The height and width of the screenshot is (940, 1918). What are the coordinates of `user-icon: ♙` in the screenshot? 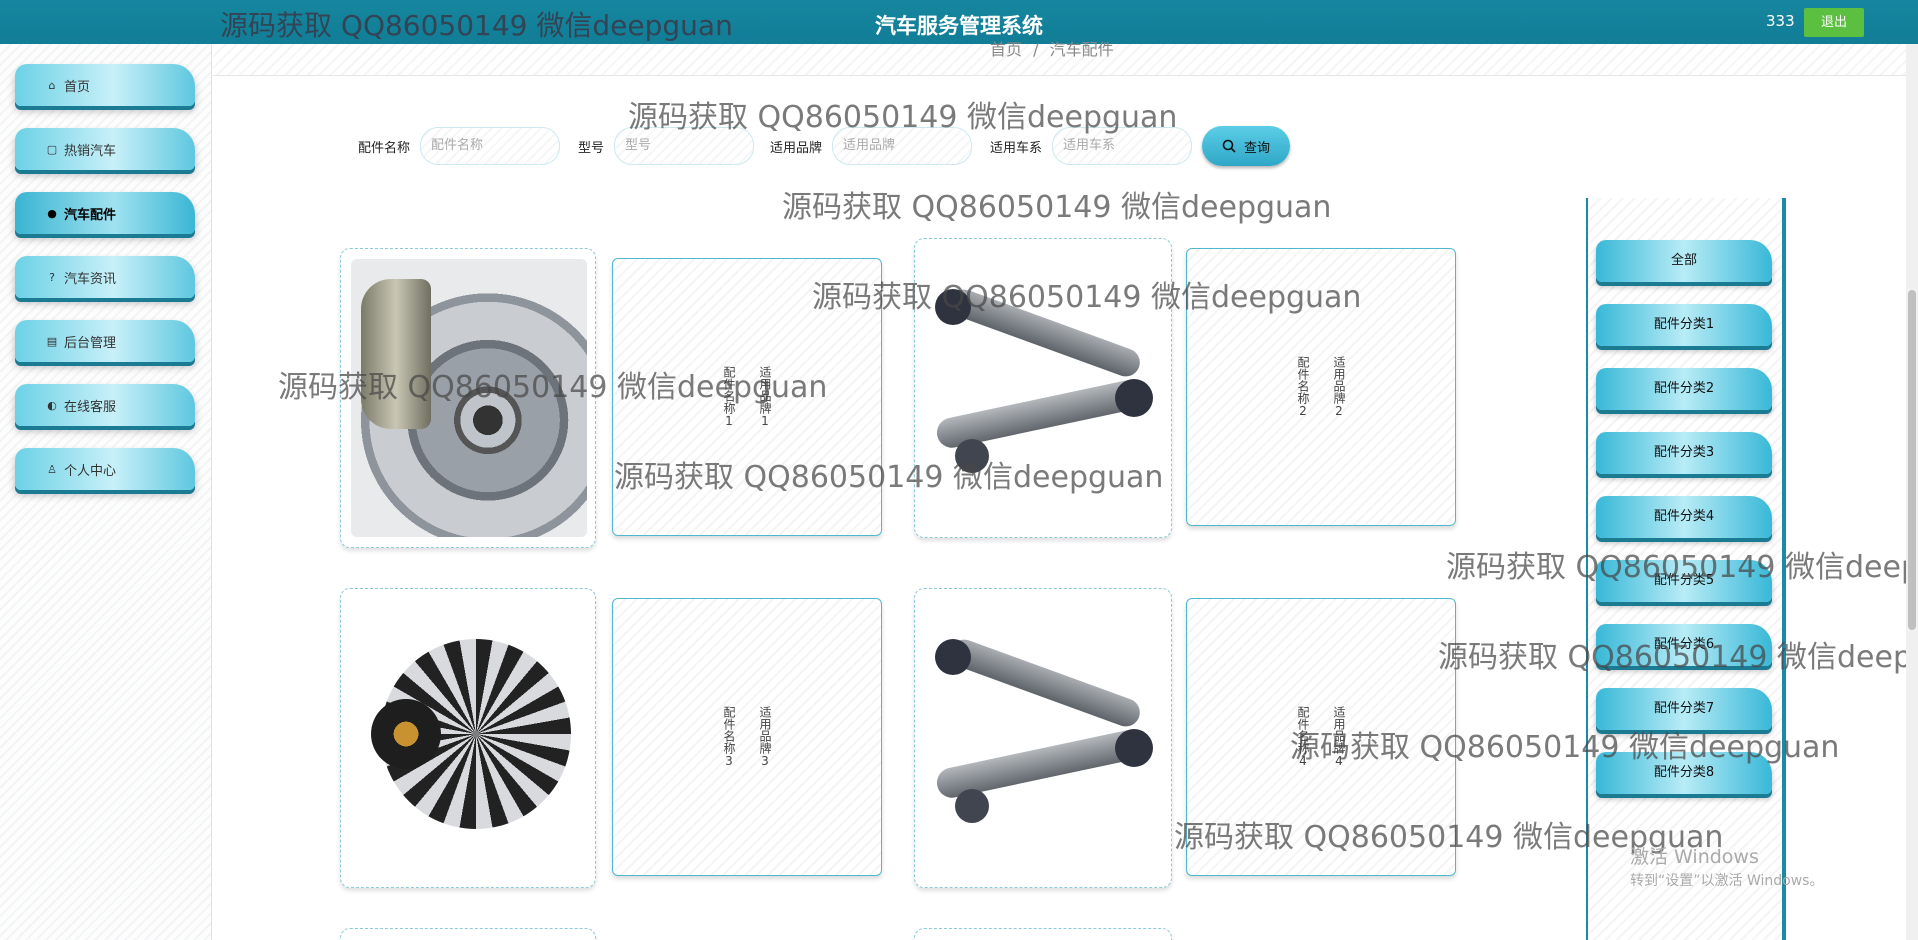 It's located at (52, 469).